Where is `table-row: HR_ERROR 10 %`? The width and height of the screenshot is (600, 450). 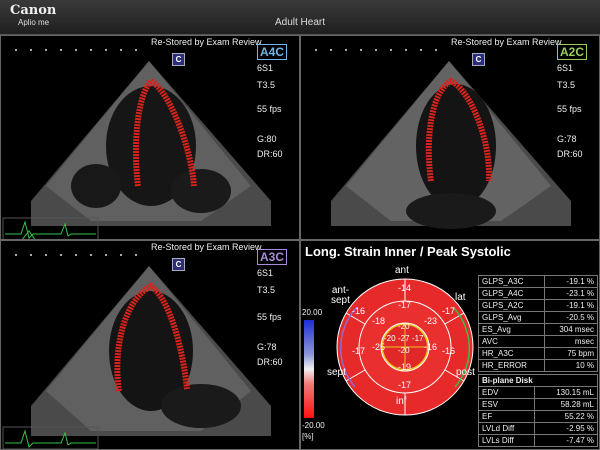 table-row: HR_ERROR 10 % is located at coordinates (538, 365).